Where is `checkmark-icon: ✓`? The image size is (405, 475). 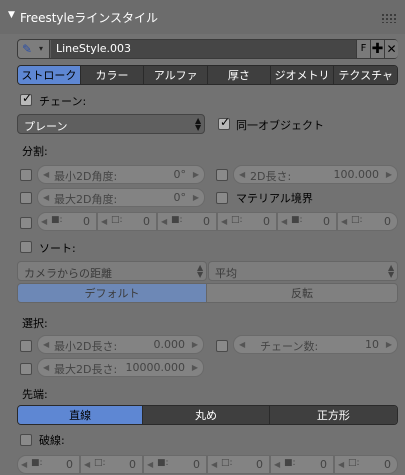 checkmark-icon: ✓ is located at coordinates (225, 122).